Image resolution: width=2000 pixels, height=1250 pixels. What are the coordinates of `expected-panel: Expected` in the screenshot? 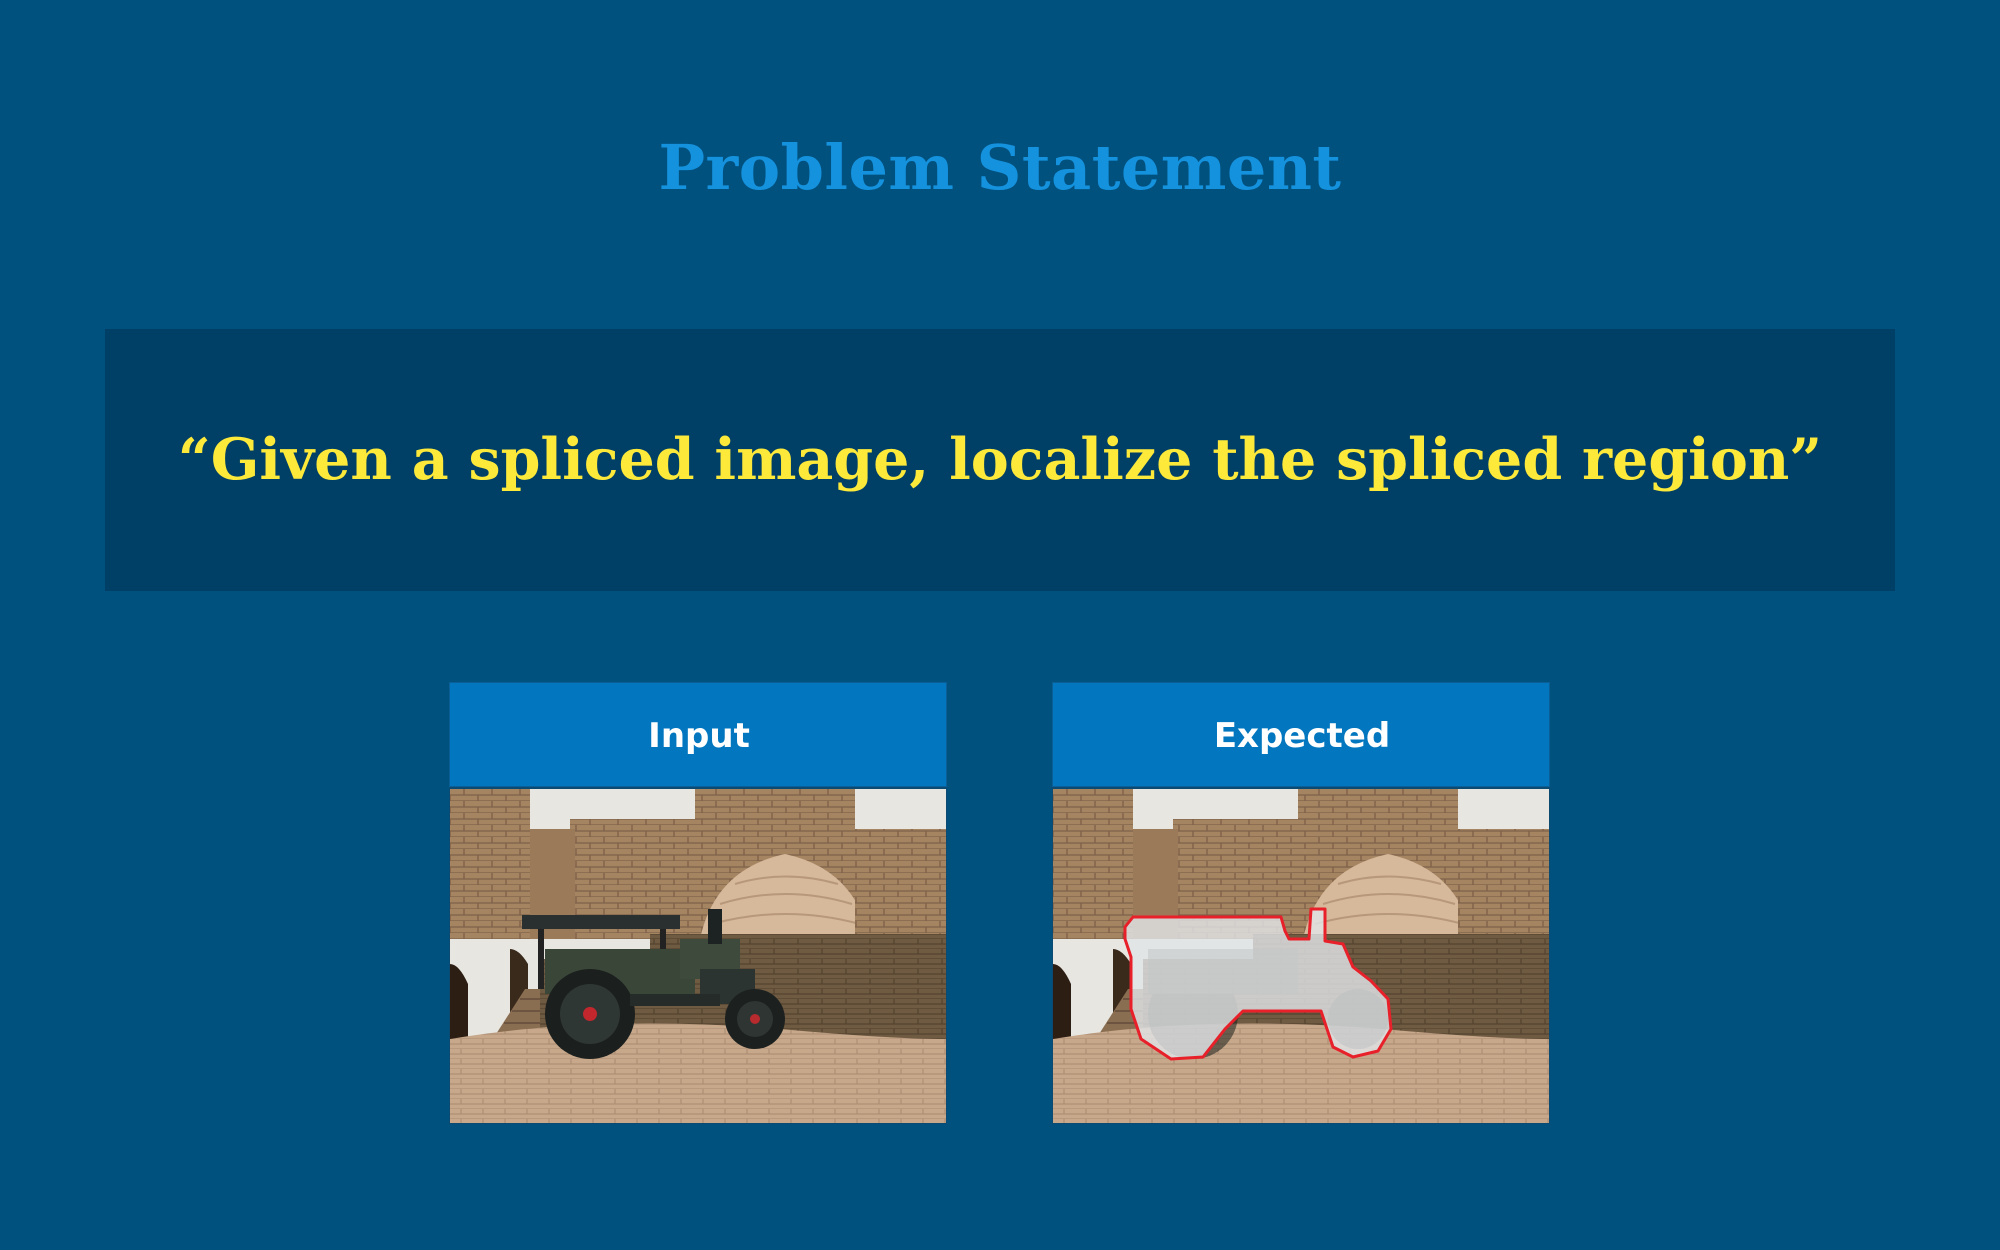 It's located at (1301, 903).